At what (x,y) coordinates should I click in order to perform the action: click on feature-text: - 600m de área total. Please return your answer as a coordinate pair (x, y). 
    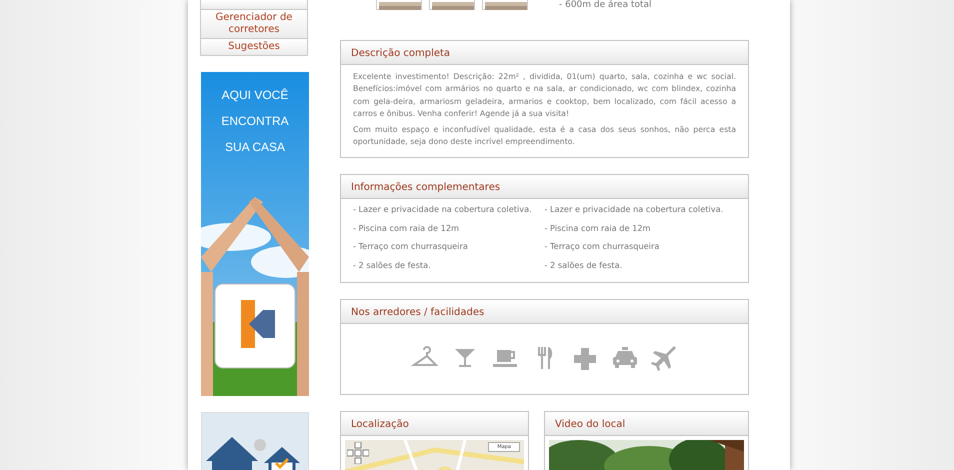
    Looking at the image, I should click on (605, 5).